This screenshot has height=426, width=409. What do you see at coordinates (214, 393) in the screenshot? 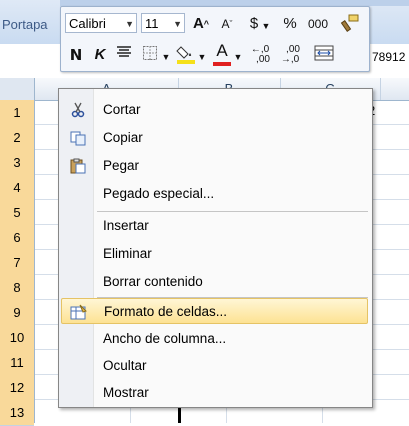
I see `menu-item-mostrar: Mostrar` at bounding box center [214, 393].